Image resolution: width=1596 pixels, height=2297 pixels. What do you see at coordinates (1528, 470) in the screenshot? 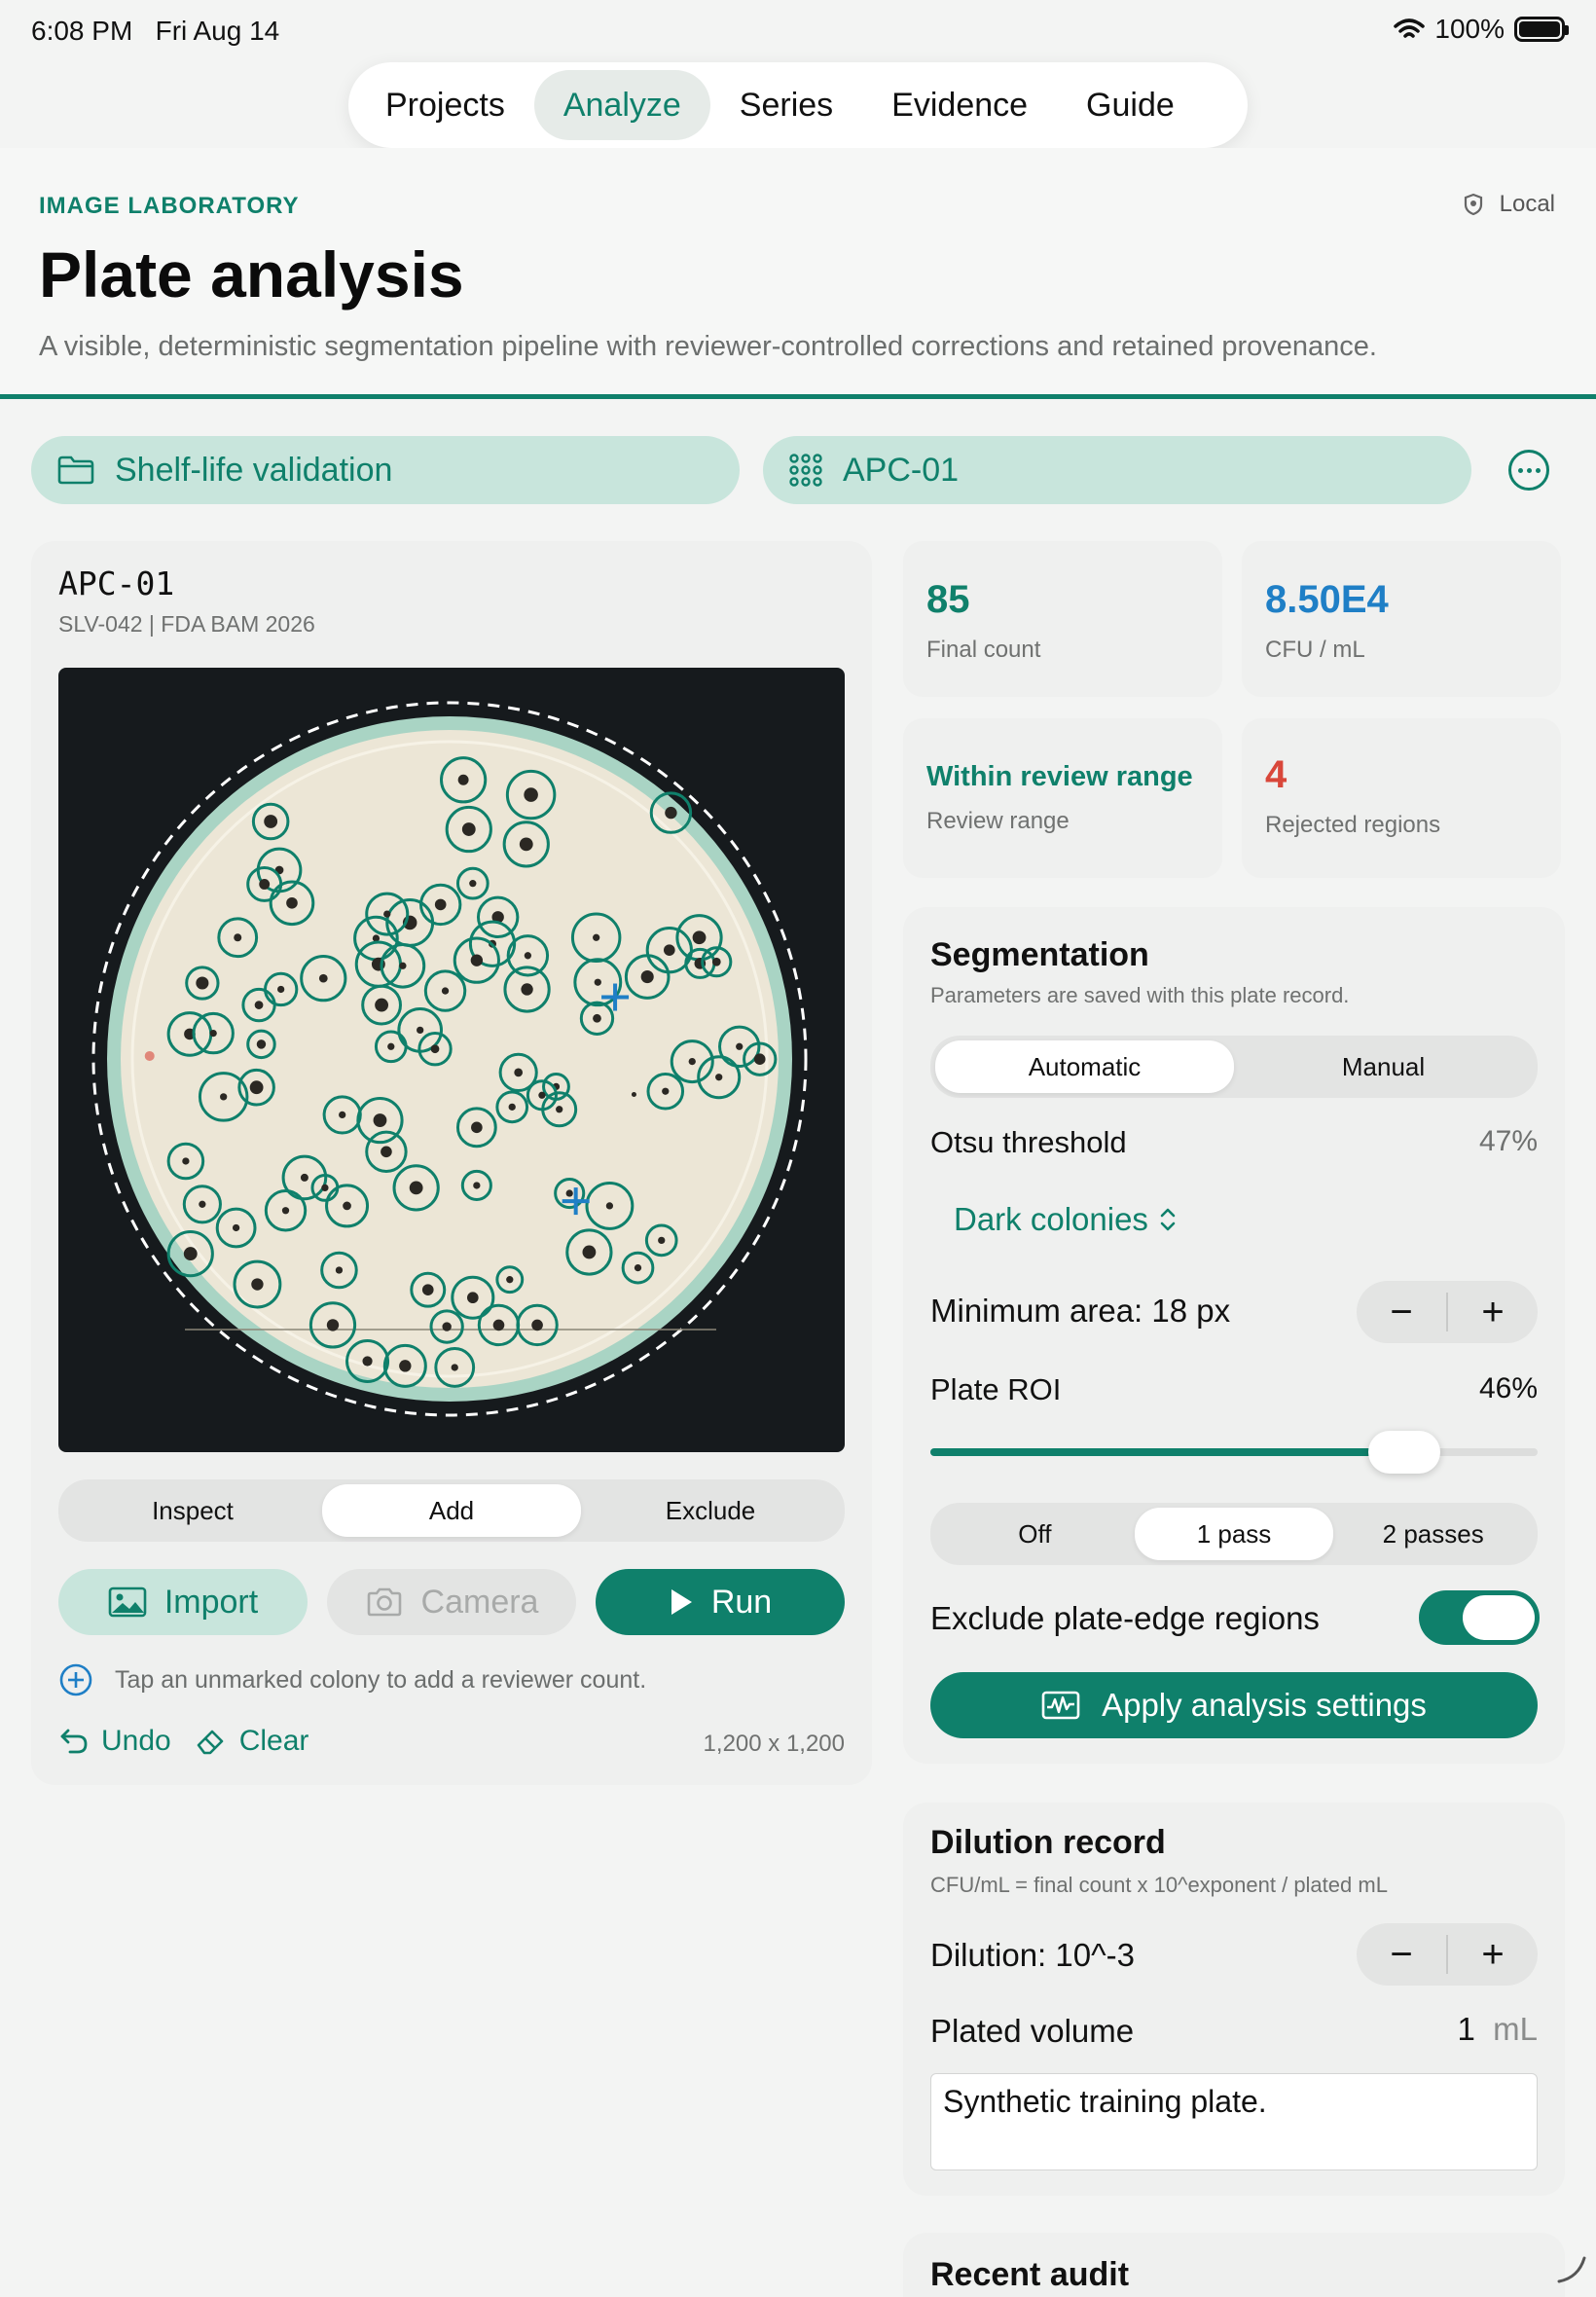
I see `more-options-icon` at bounding box center [1528, 470].